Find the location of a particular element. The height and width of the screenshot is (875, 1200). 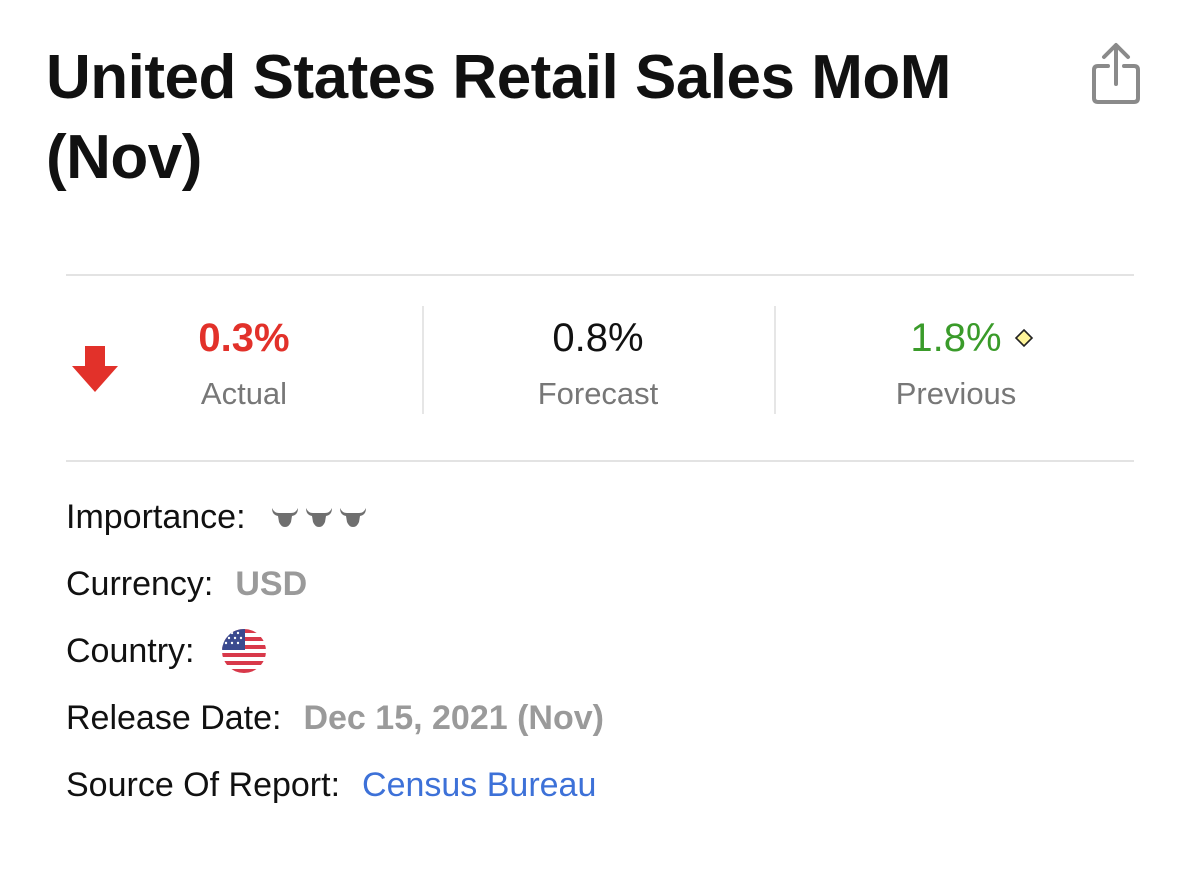

share-button is located at coordinates (1116, 73).